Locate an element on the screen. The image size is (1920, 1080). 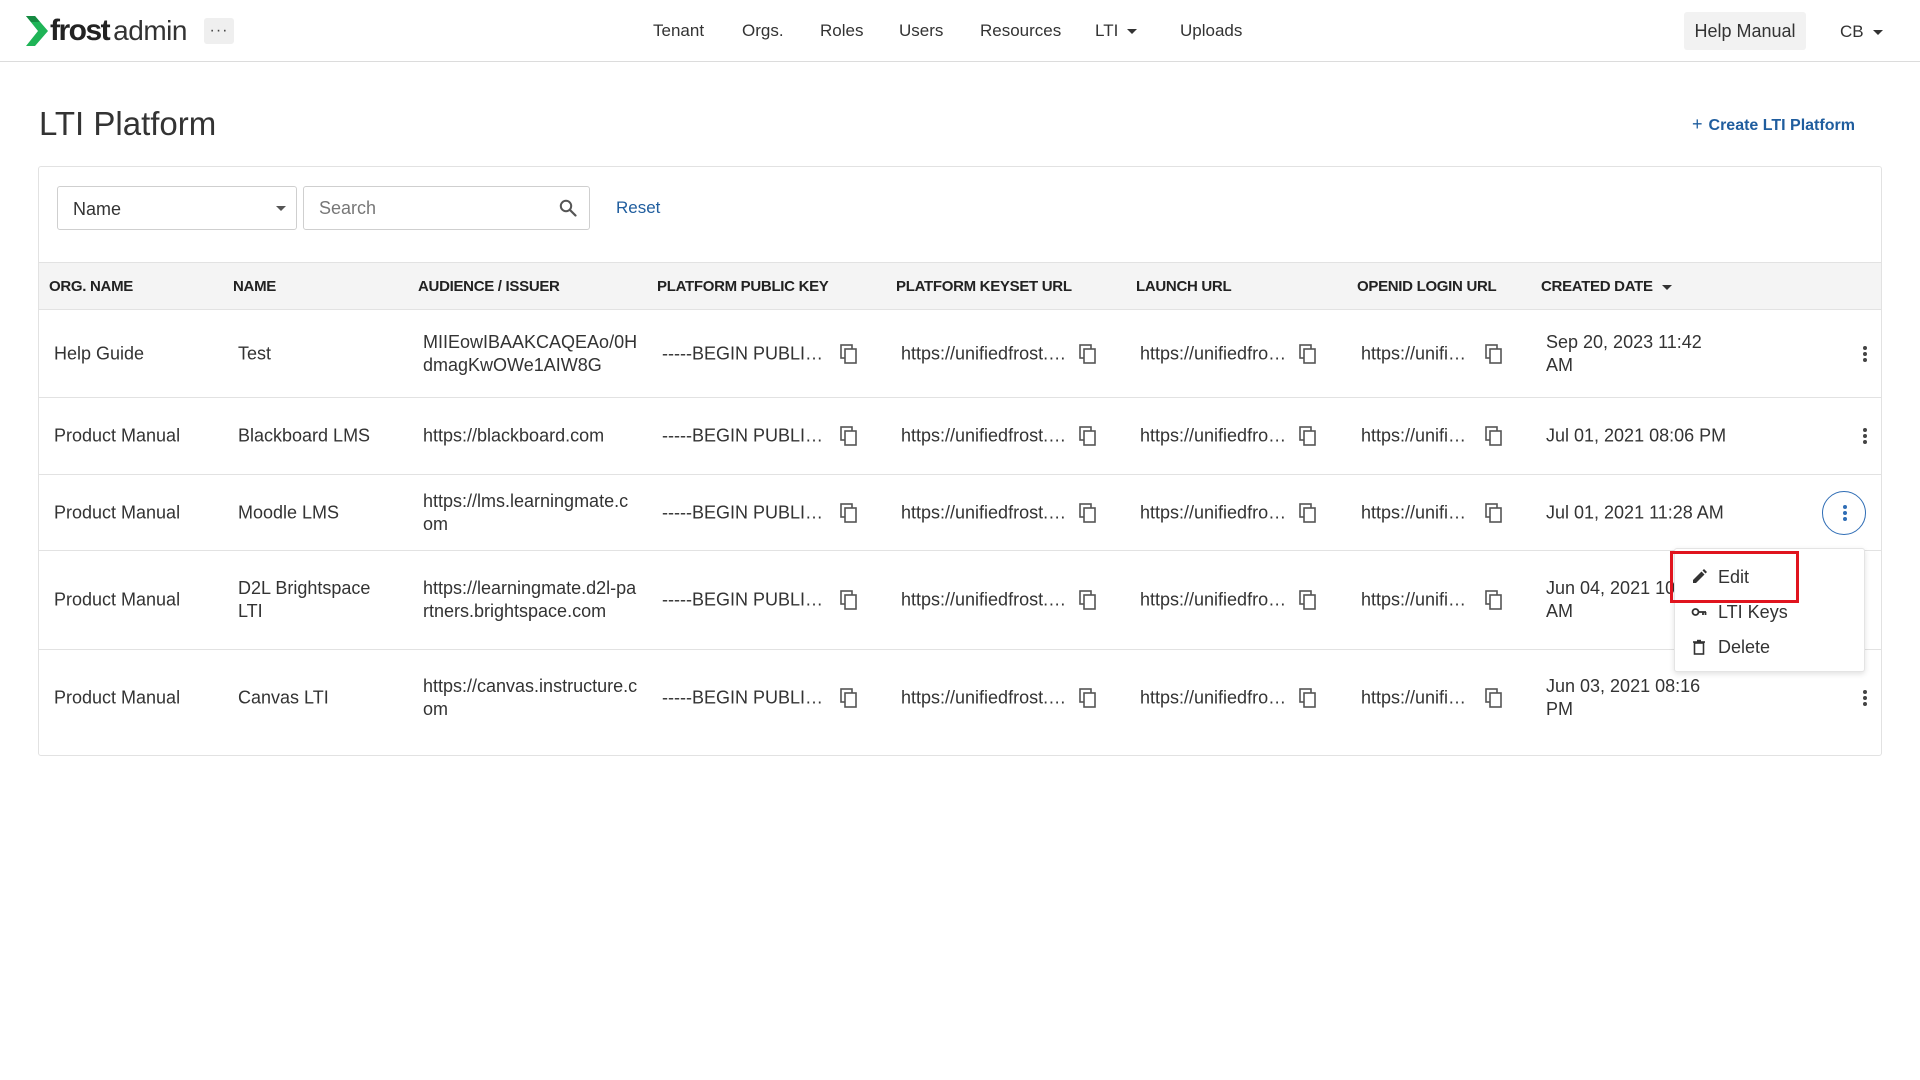
nav-resources: Resources is located at coordinates (1020, 31).